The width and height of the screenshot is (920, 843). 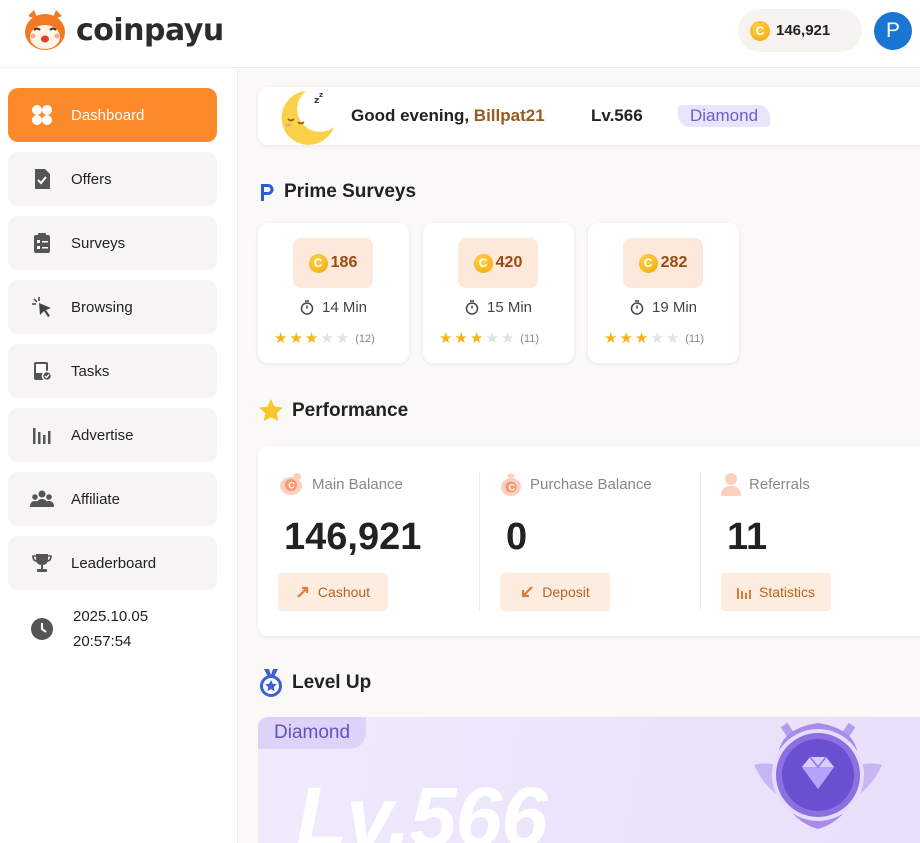 I want to click on header-balance-amount: 146,921, so click(x=803, y=30).